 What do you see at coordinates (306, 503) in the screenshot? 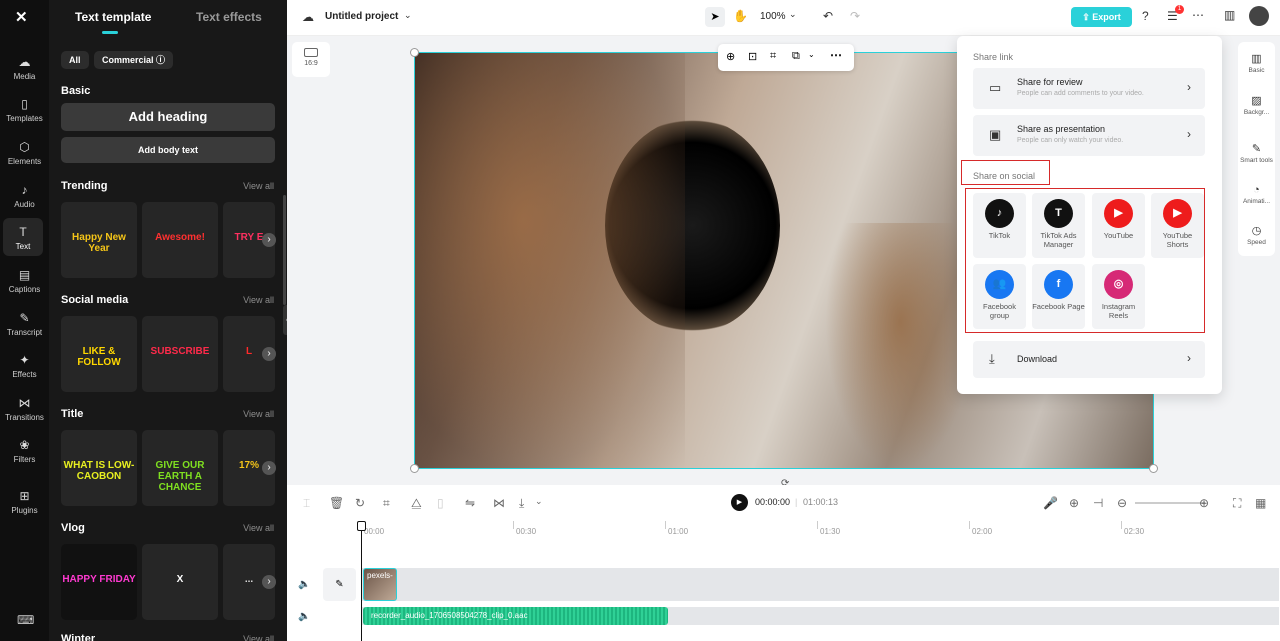
I see `split-icon: ⌶` at bounding box center [306, 503].